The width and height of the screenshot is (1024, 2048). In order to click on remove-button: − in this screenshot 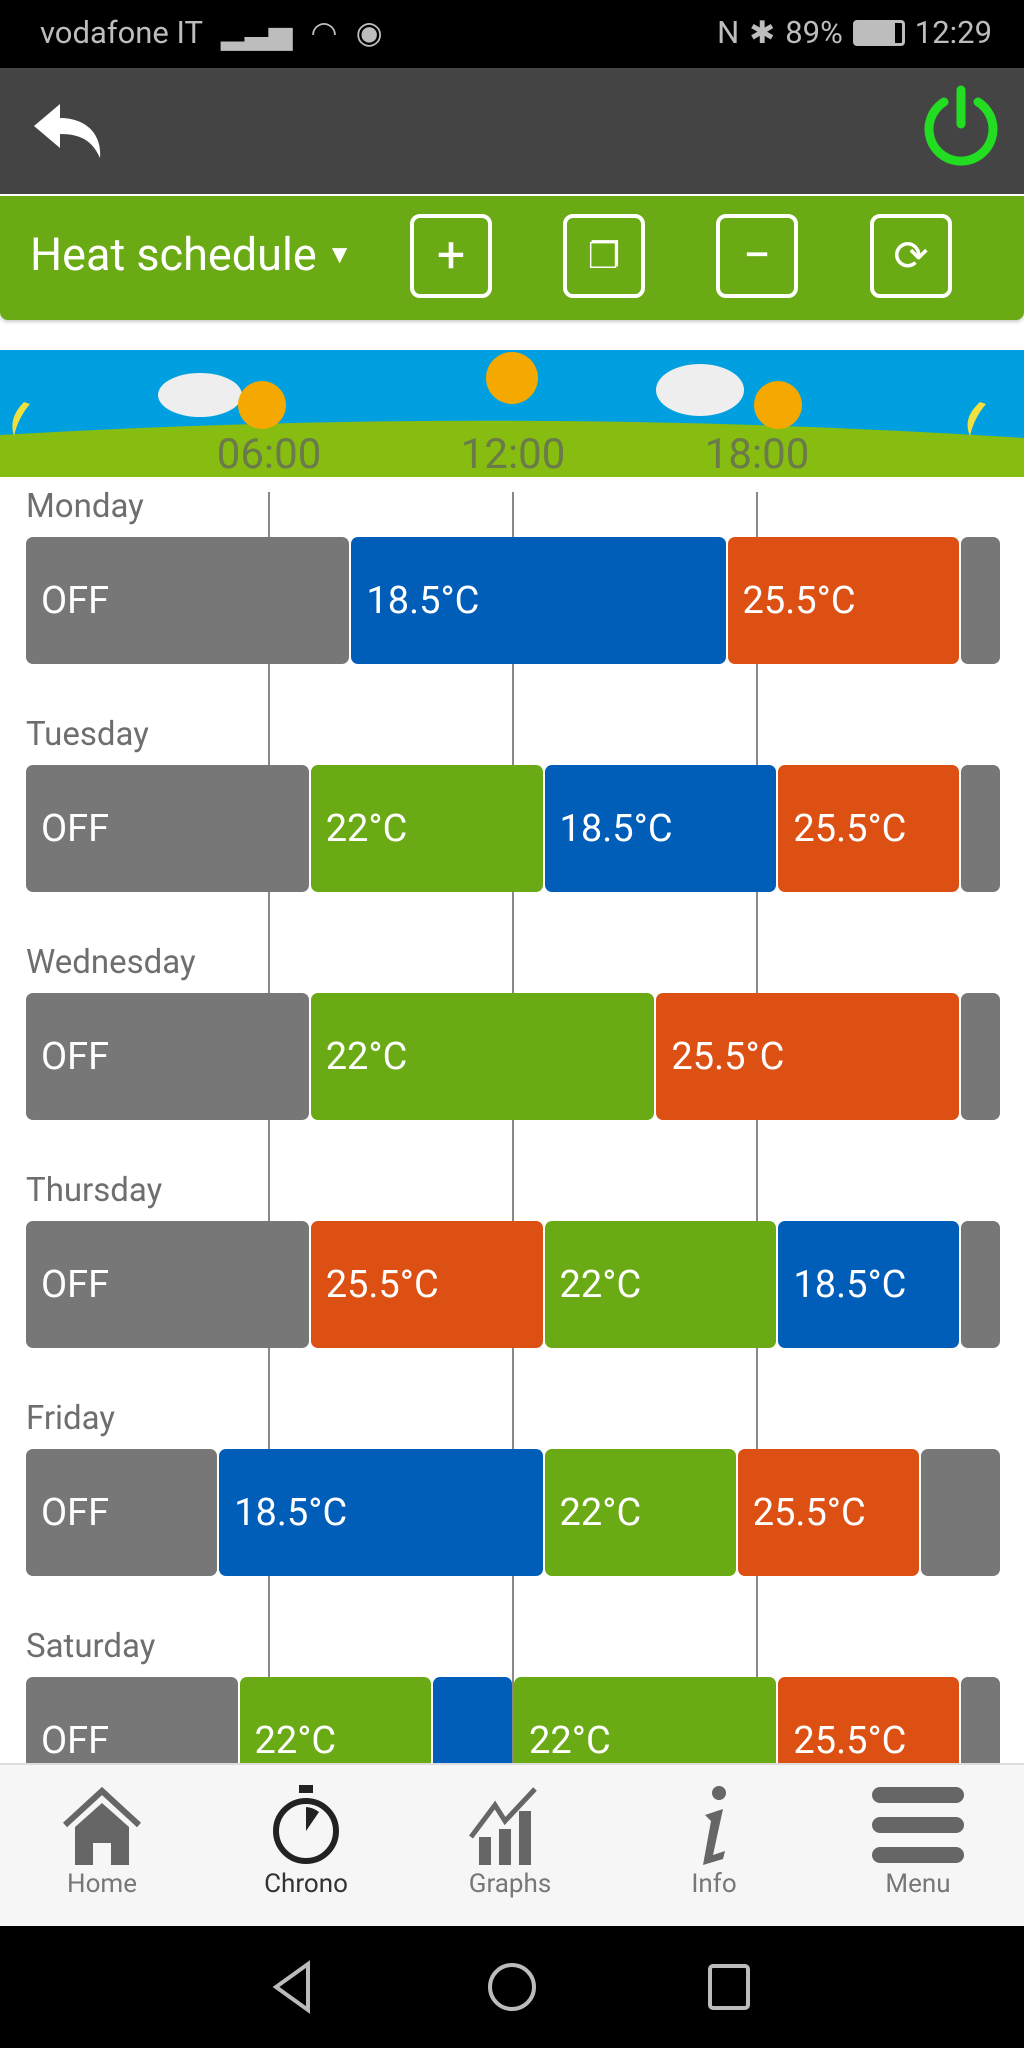, I will do `click(757, 256)`.